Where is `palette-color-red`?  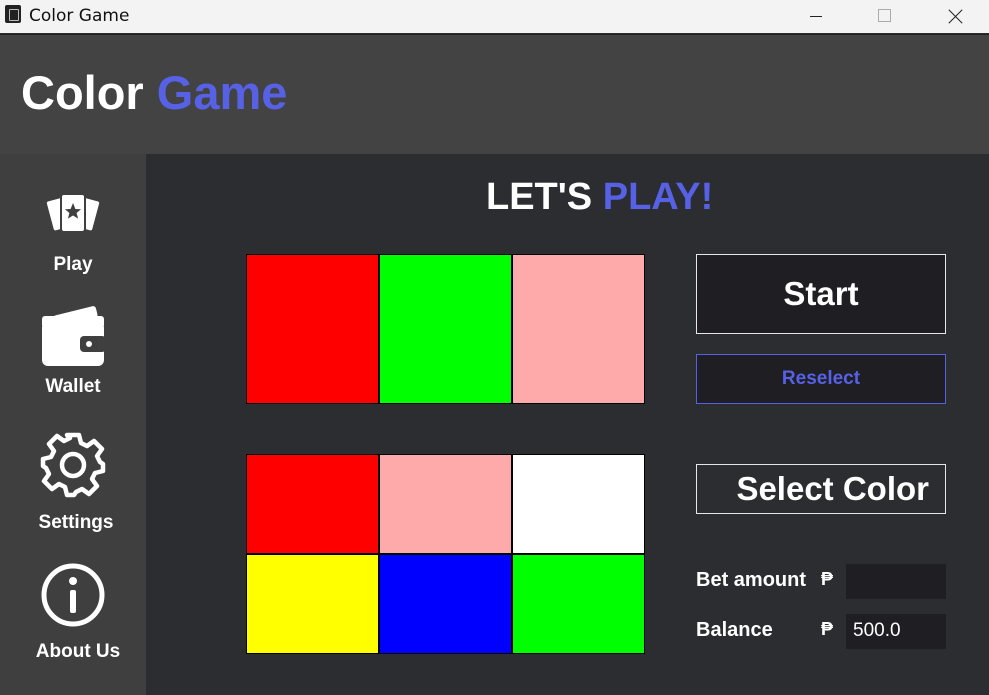 palette-color-red is located at coordinates (312, 504).